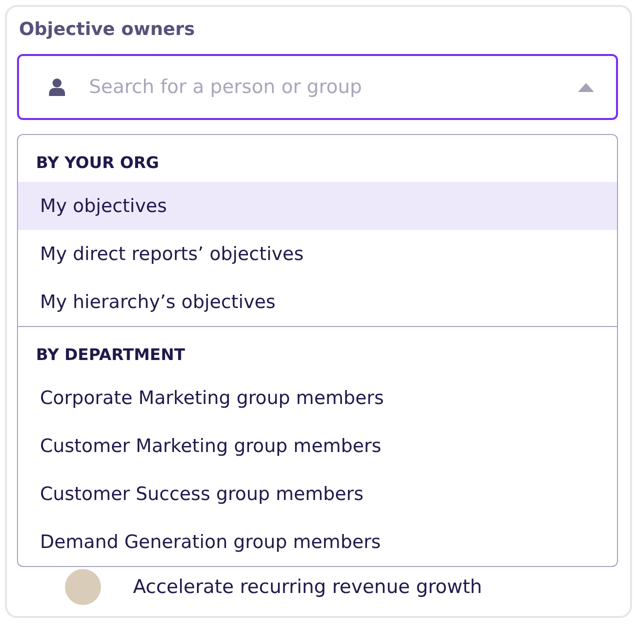 This screenshot has width=640, height=624. Describe the element at coordinates (317, 254) in the screenshot. I see `menu-item: My direct reports’ objectives` at that location.